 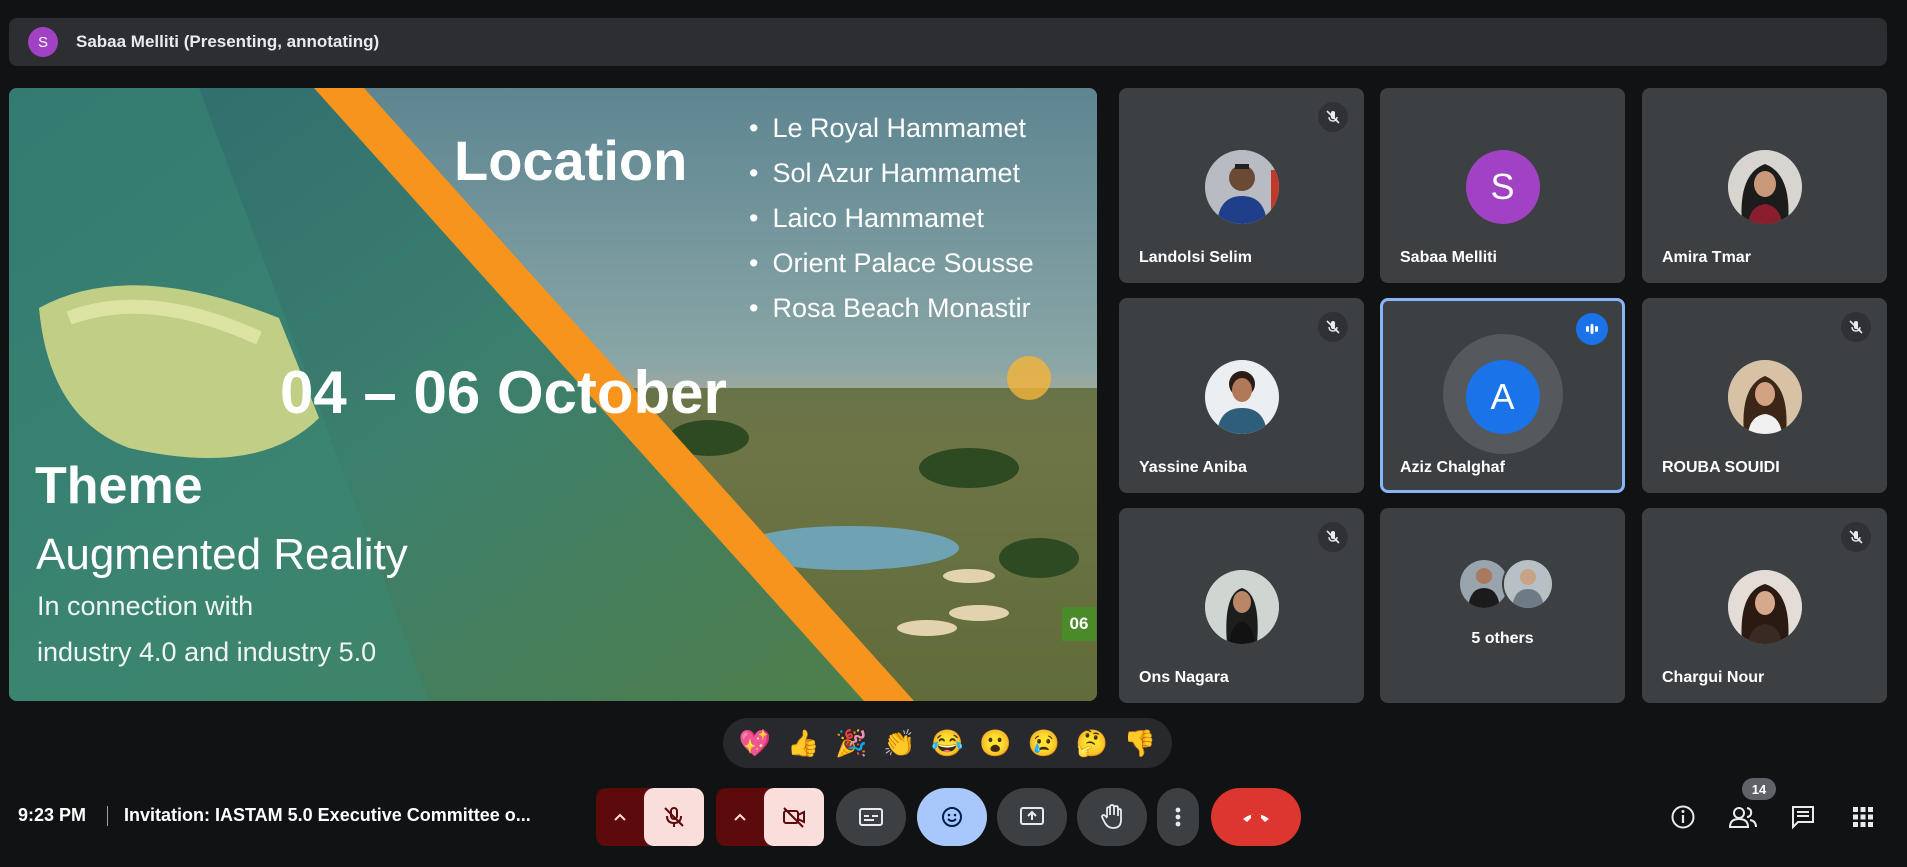 I want to click on emoji-icon, so click(x=952, y=817).